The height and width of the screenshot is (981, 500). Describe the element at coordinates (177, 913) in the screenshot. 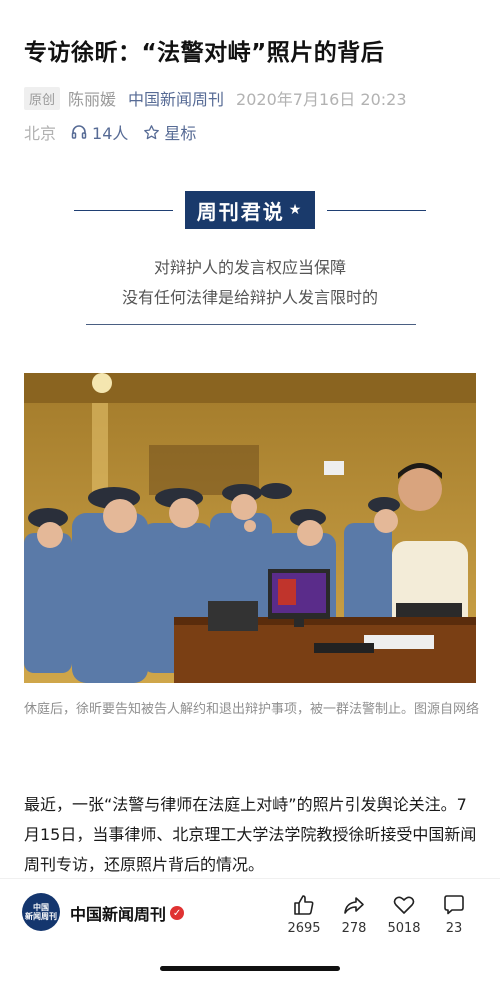

I see `verified-icon: ✓` at that location.